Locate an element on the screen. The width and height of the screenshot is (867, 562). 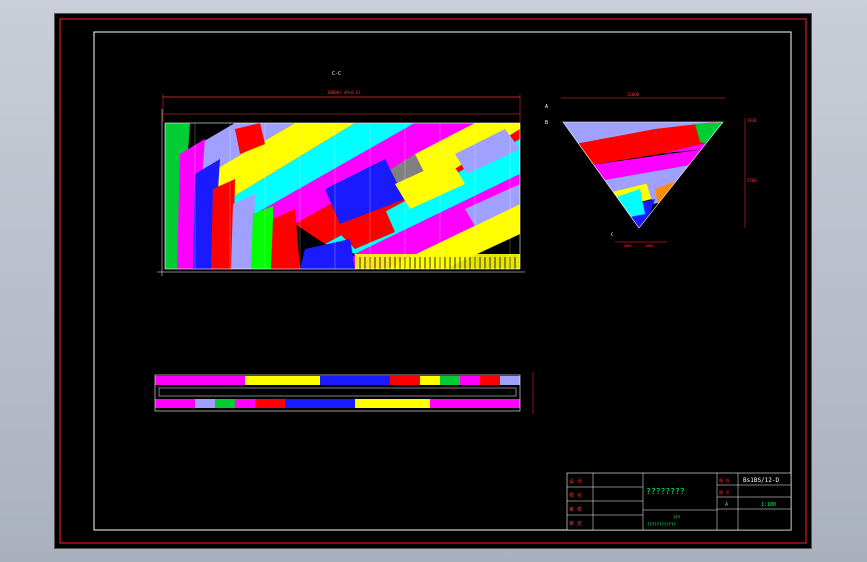
side-marker-mid: B is located at coordinates (546, 123).